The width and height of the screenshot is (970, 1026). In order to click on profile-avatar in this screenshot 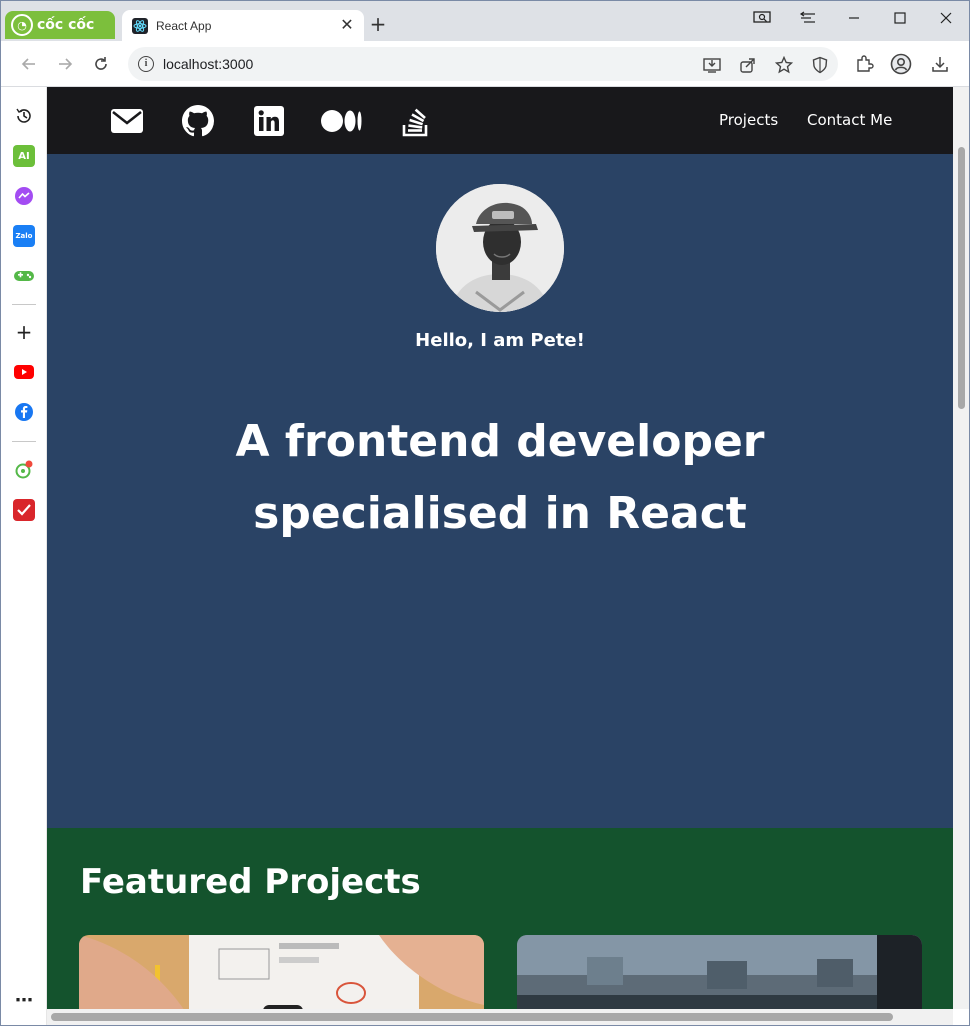, I will do `click(500, 248)`.